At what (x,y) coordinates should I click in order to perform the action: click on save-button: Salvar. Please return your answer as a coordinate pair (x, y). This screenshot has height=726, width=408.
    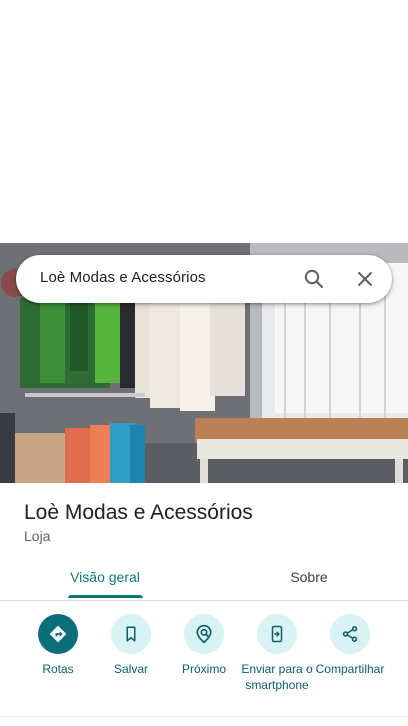
    Looking at the image, I should click on (131, 645).